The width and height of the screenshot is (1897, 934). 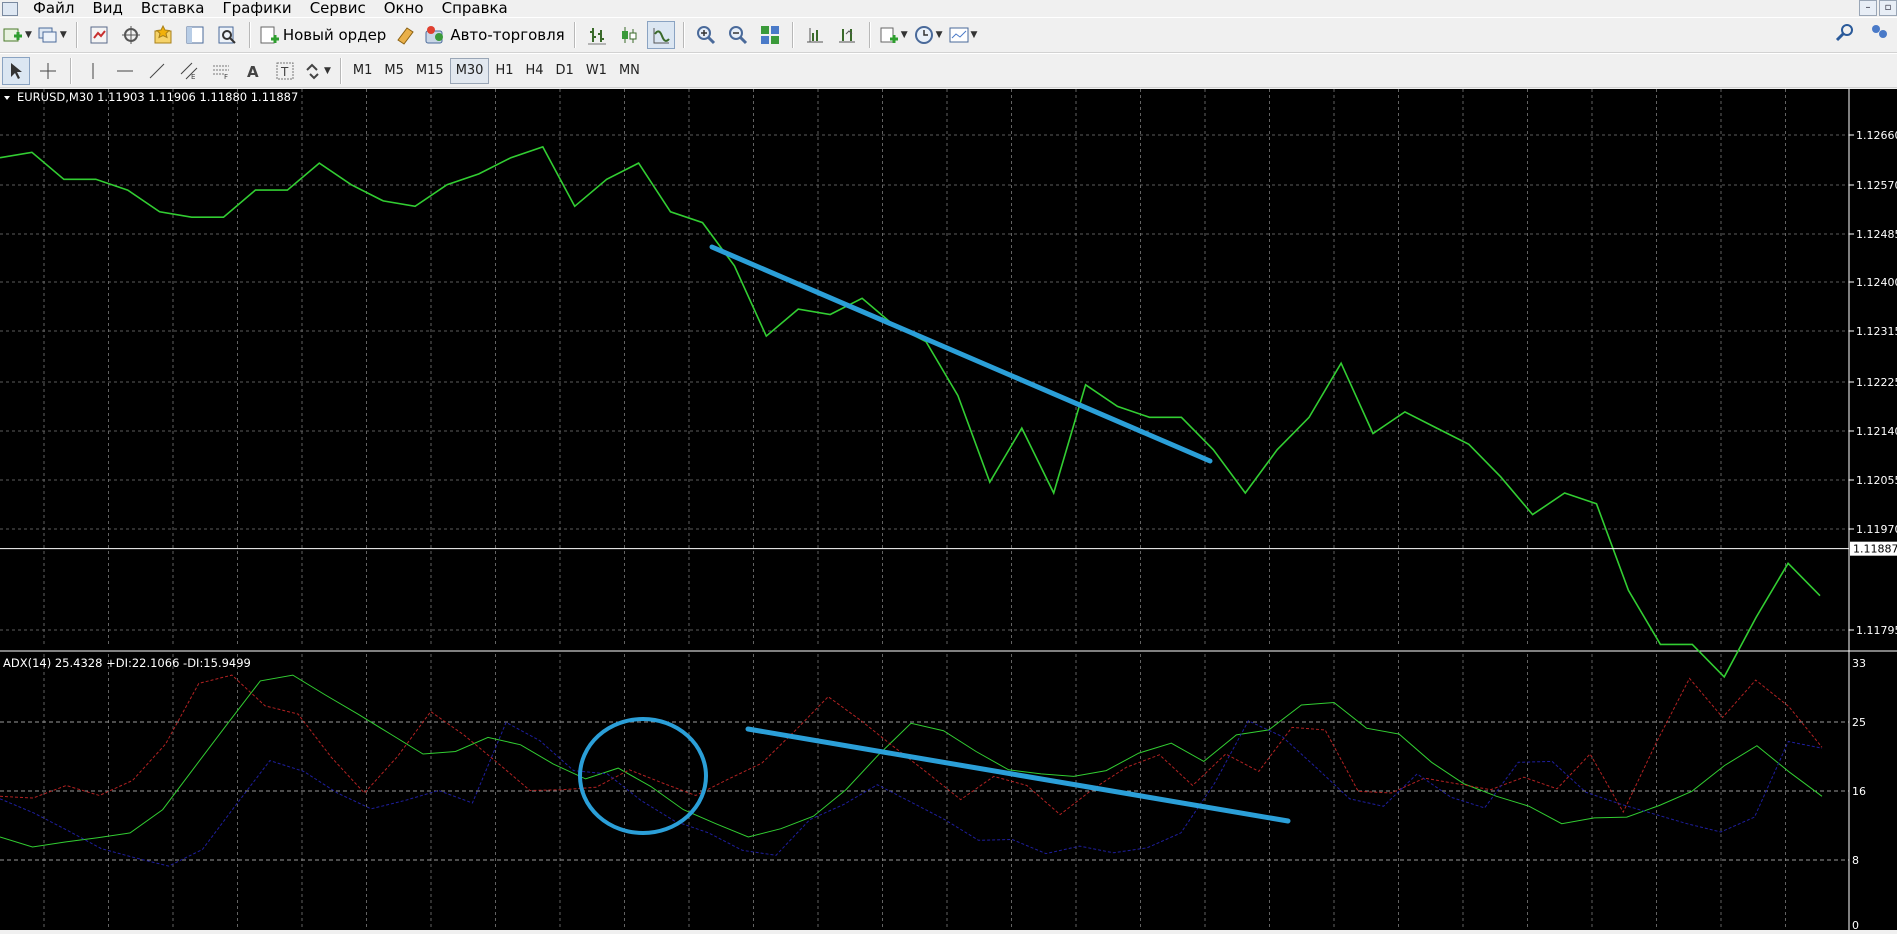 What do you see at coordinates (565, 71) in the screenshot?
I see `timeframe-d1: D1` at bounding box center [565, 71].